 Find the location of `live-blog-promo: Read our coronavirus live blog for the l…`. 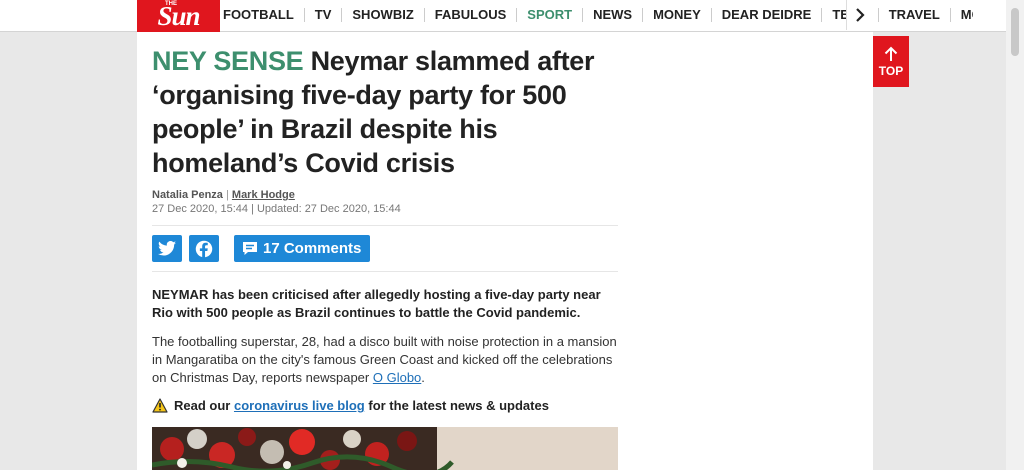

live-blog-promo: Read our coronavirus live blog for the l… is located at coordinates (385, 405).